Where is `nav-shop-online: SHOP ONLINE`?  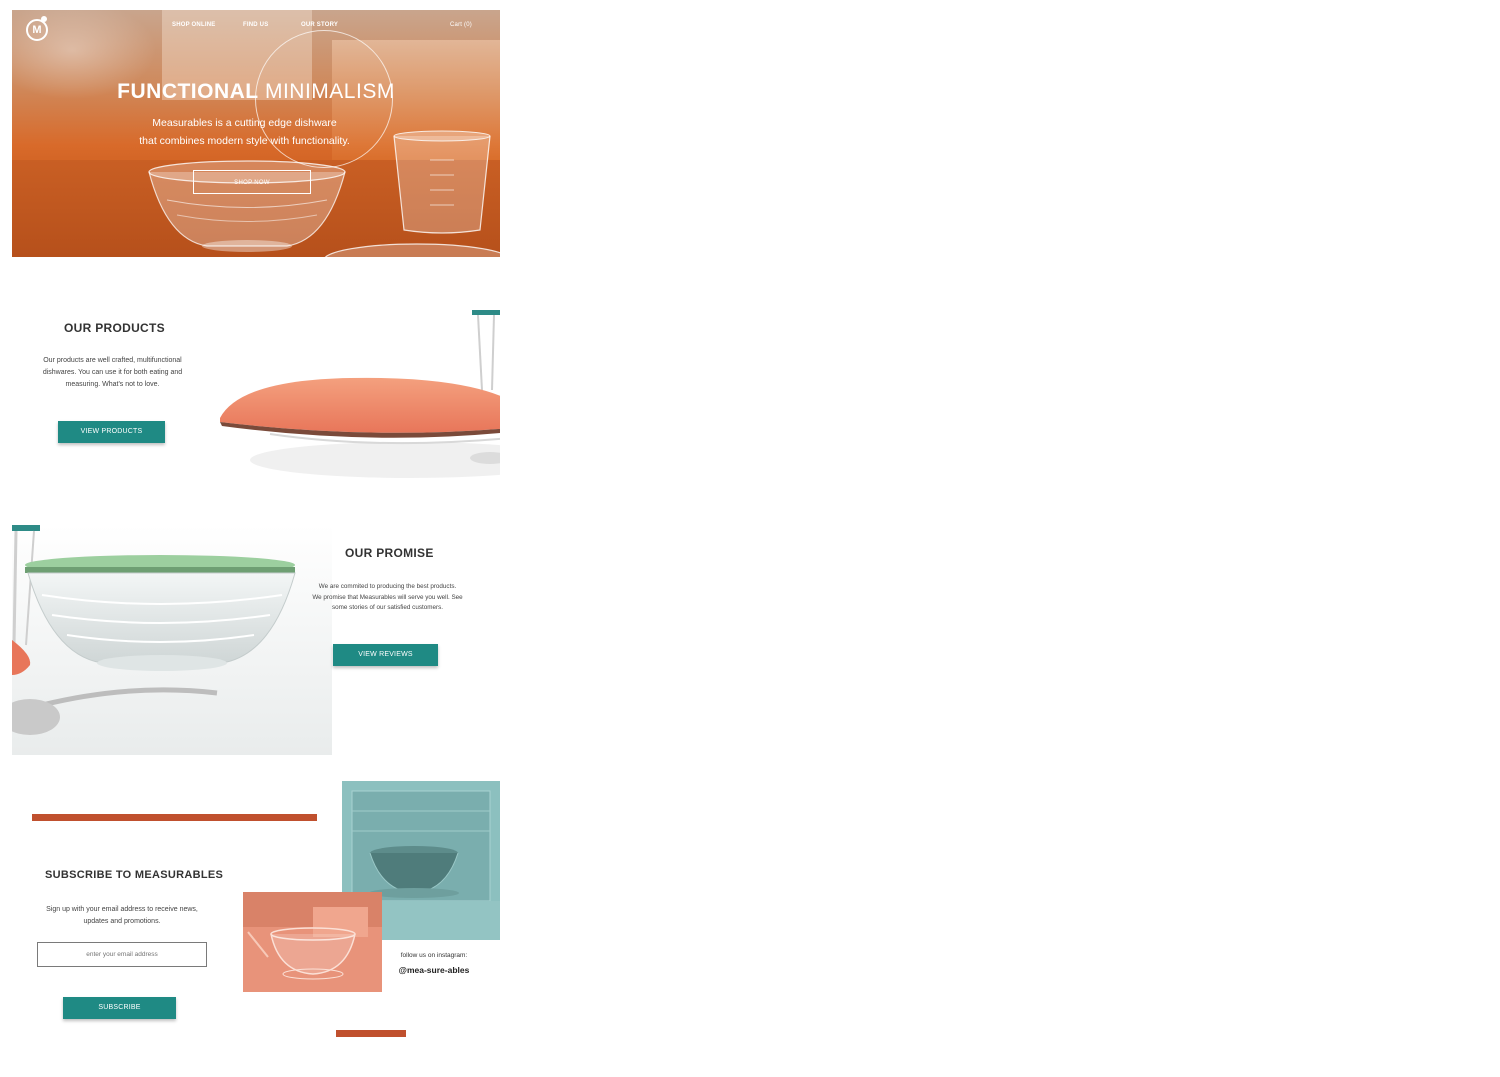 nav-shop-online: SHOP ONLINE is located at coordinates (193, 25).